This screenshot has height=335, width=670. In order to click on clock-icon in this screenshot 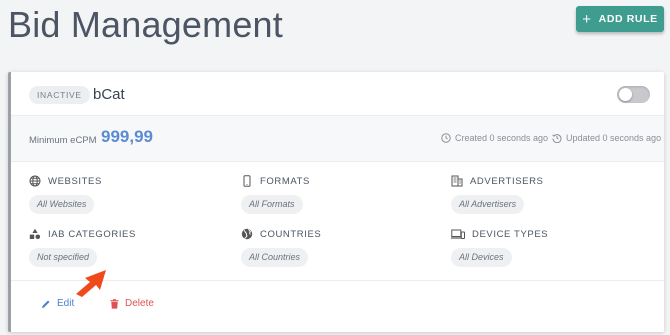, I will do `click(446, 138)`.